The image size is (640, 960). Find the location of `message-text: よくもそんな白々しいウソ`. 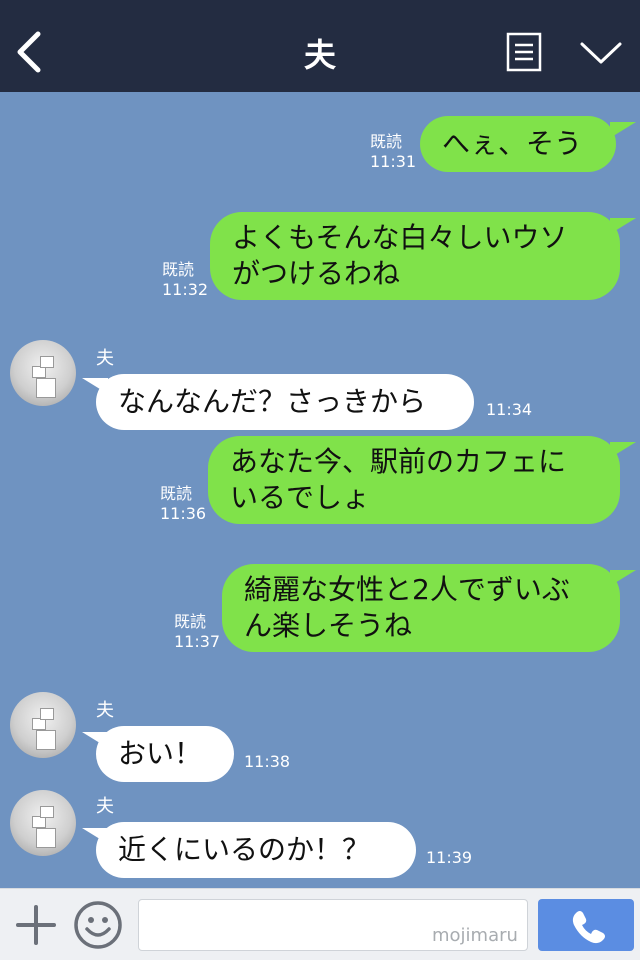

message-text: よくもそんな白々しいウソ is located at coordinates (400, 237).